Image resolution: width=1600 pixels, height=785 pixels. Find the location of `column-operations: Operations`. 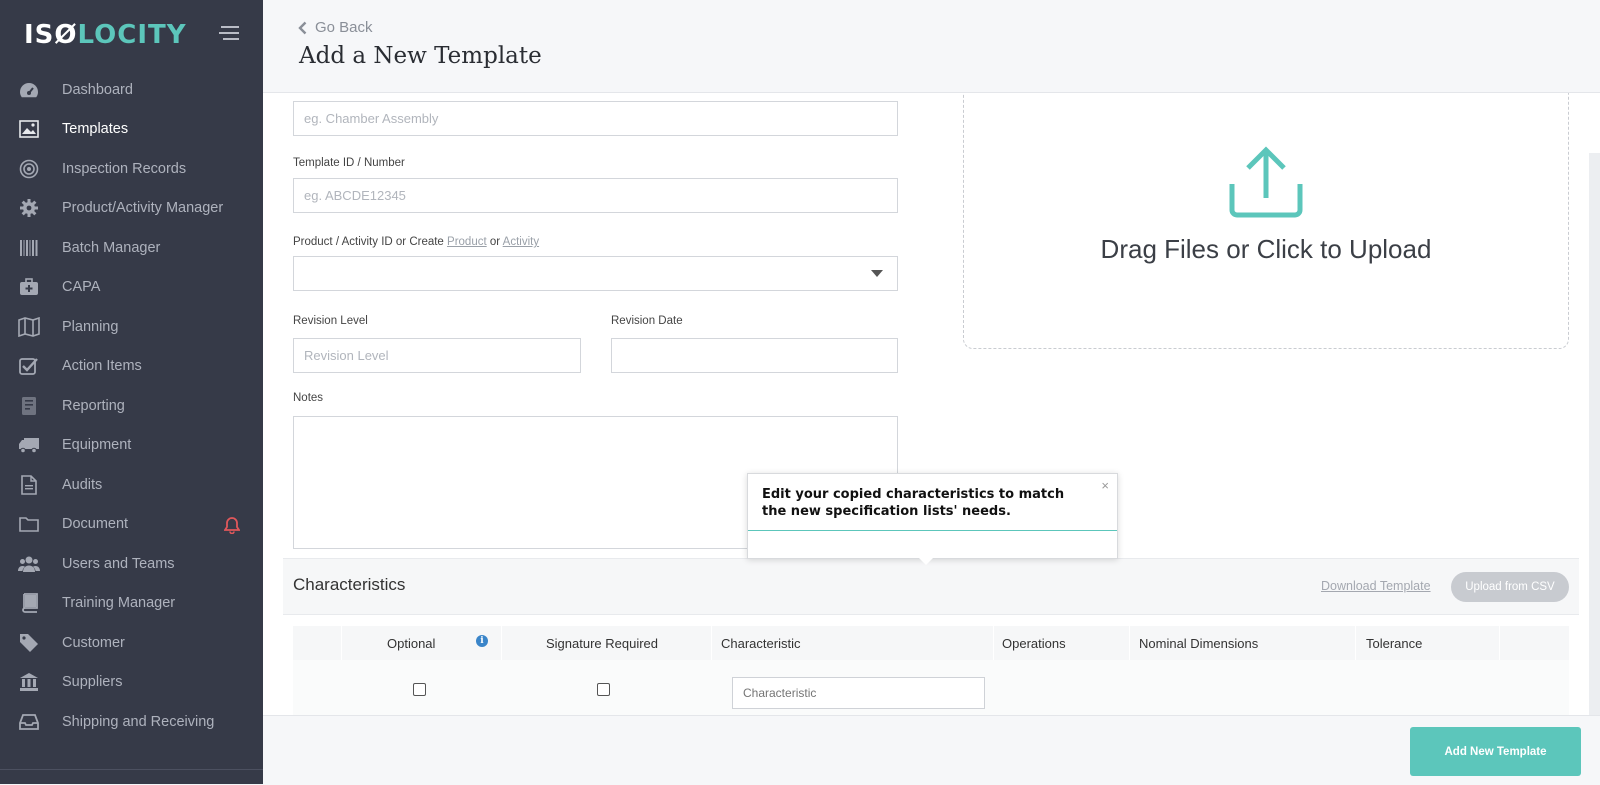

column-operations: Operations is located at coordinates (1034, 643).